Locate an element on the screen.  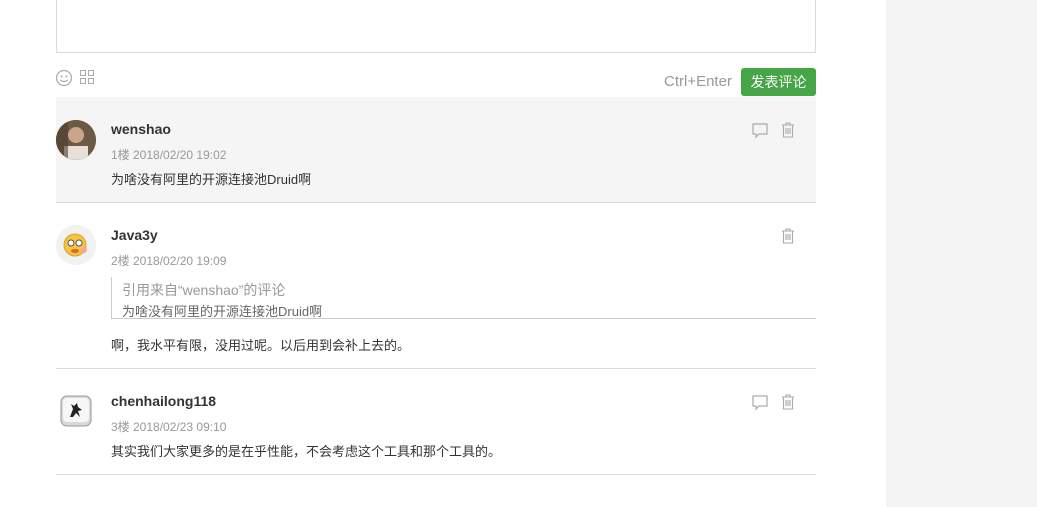
comment-author: chenhailong118 is located at coordinates (163, 401).